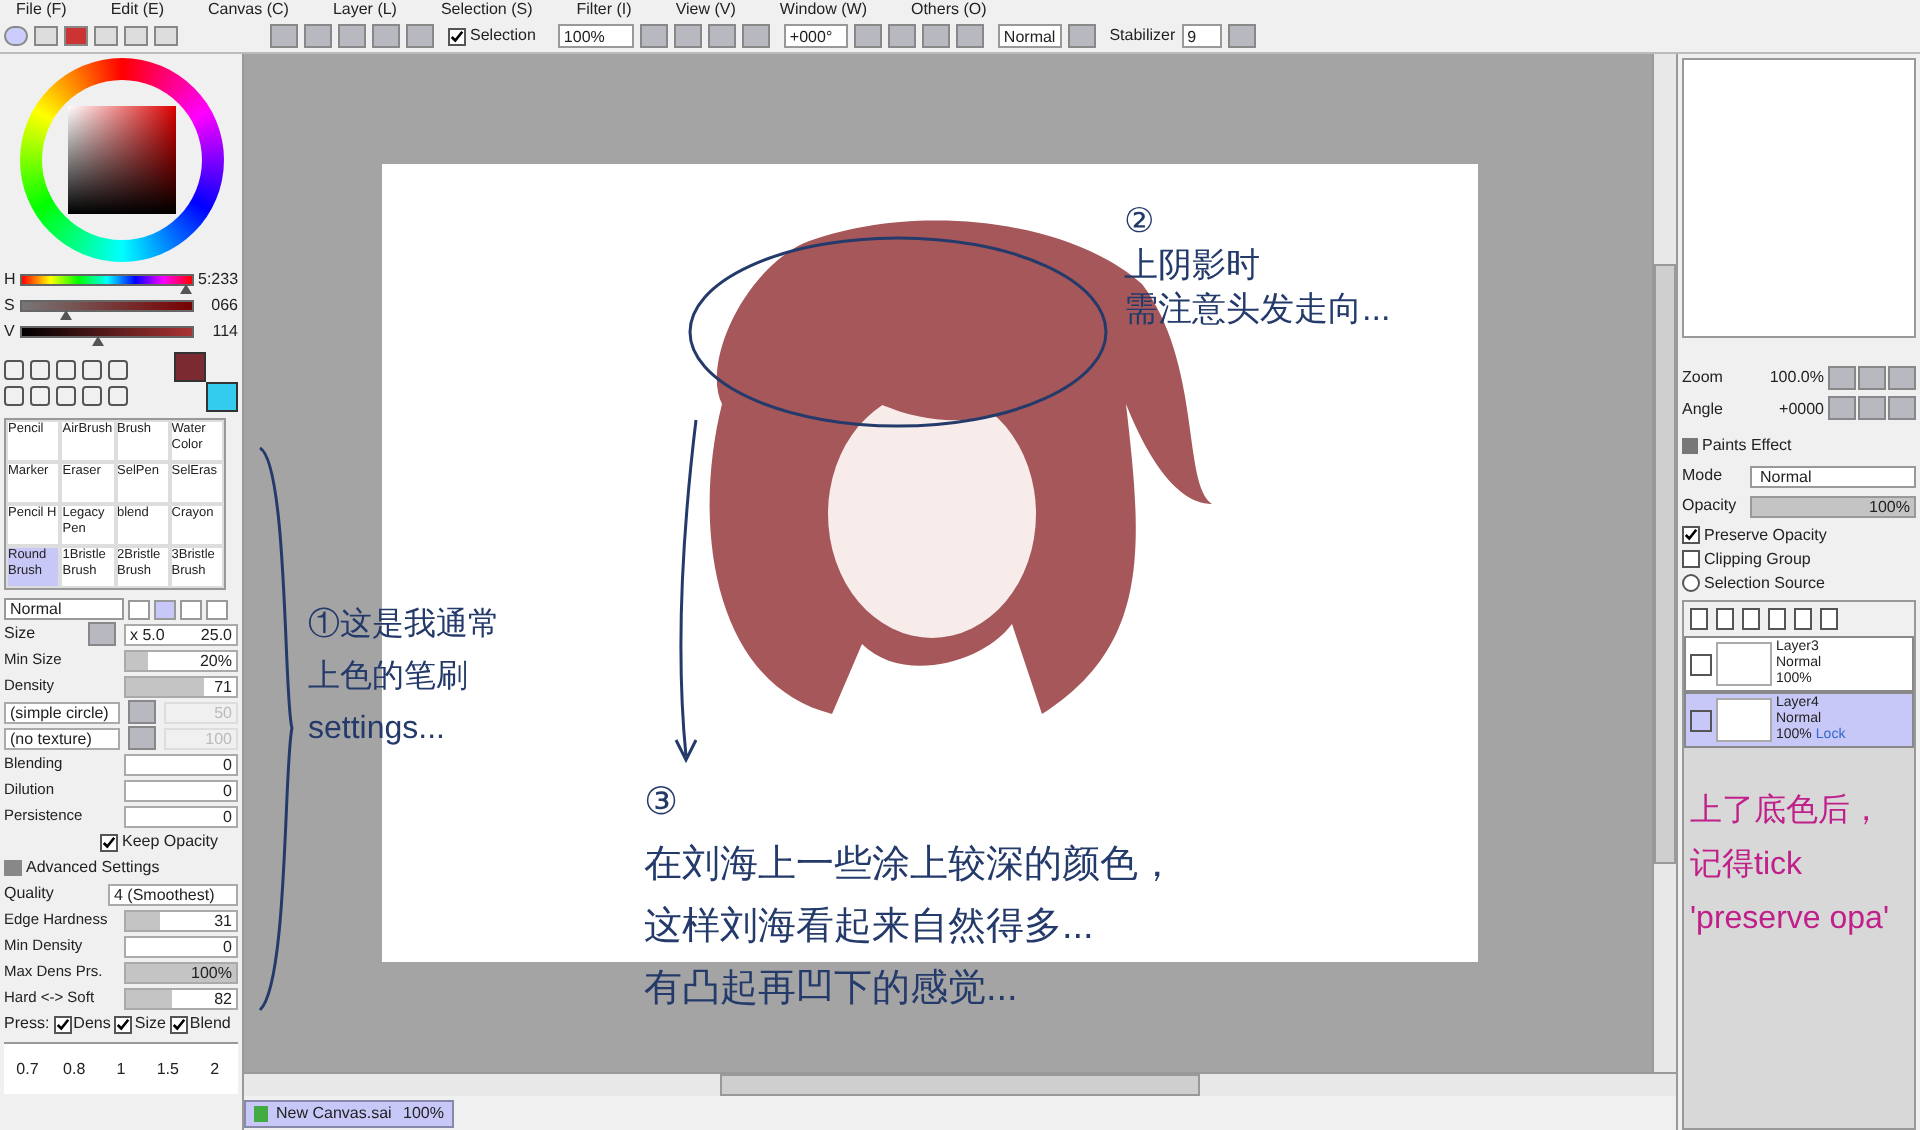 The width and height of the screenshot is (1920, 1130). What do you see at coordinates (1691, 583) in the screenshot?
I see `radio-button` at bounding box center [1691, 583].